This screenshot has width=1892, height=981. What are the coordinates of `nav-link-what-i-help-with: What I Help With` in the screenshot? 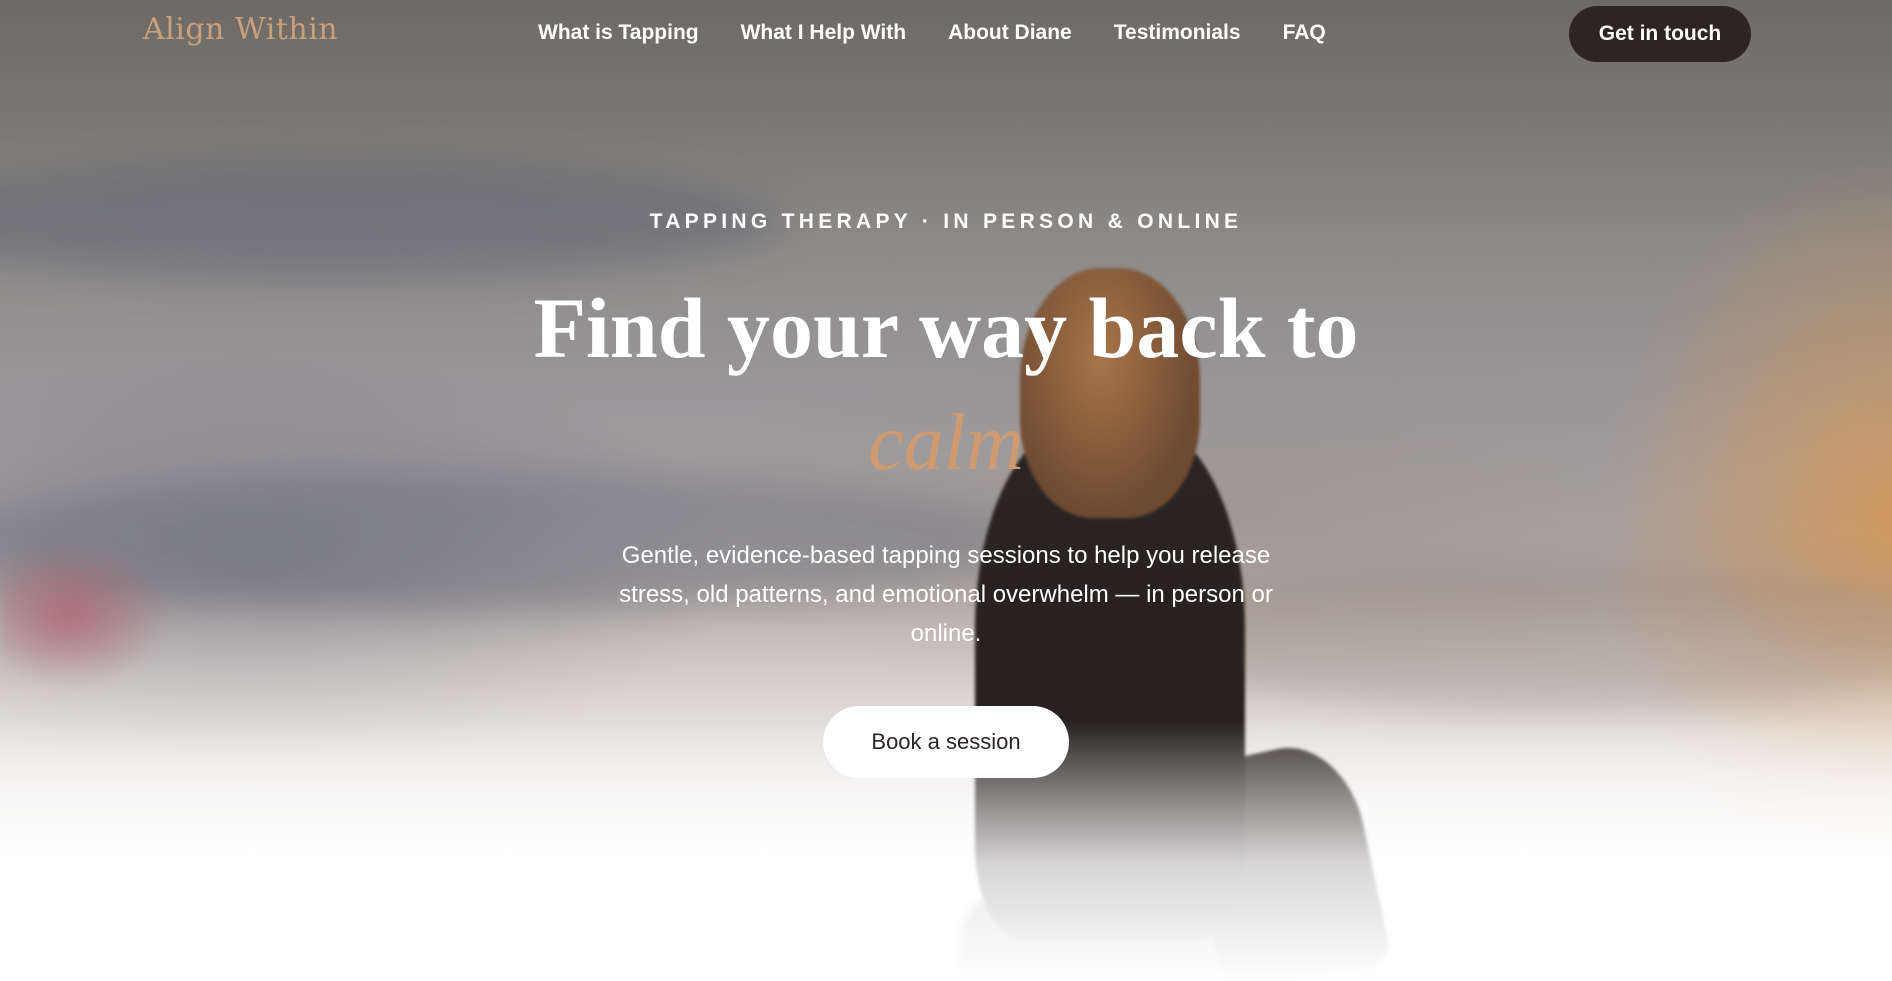 It's located at (823, 33).